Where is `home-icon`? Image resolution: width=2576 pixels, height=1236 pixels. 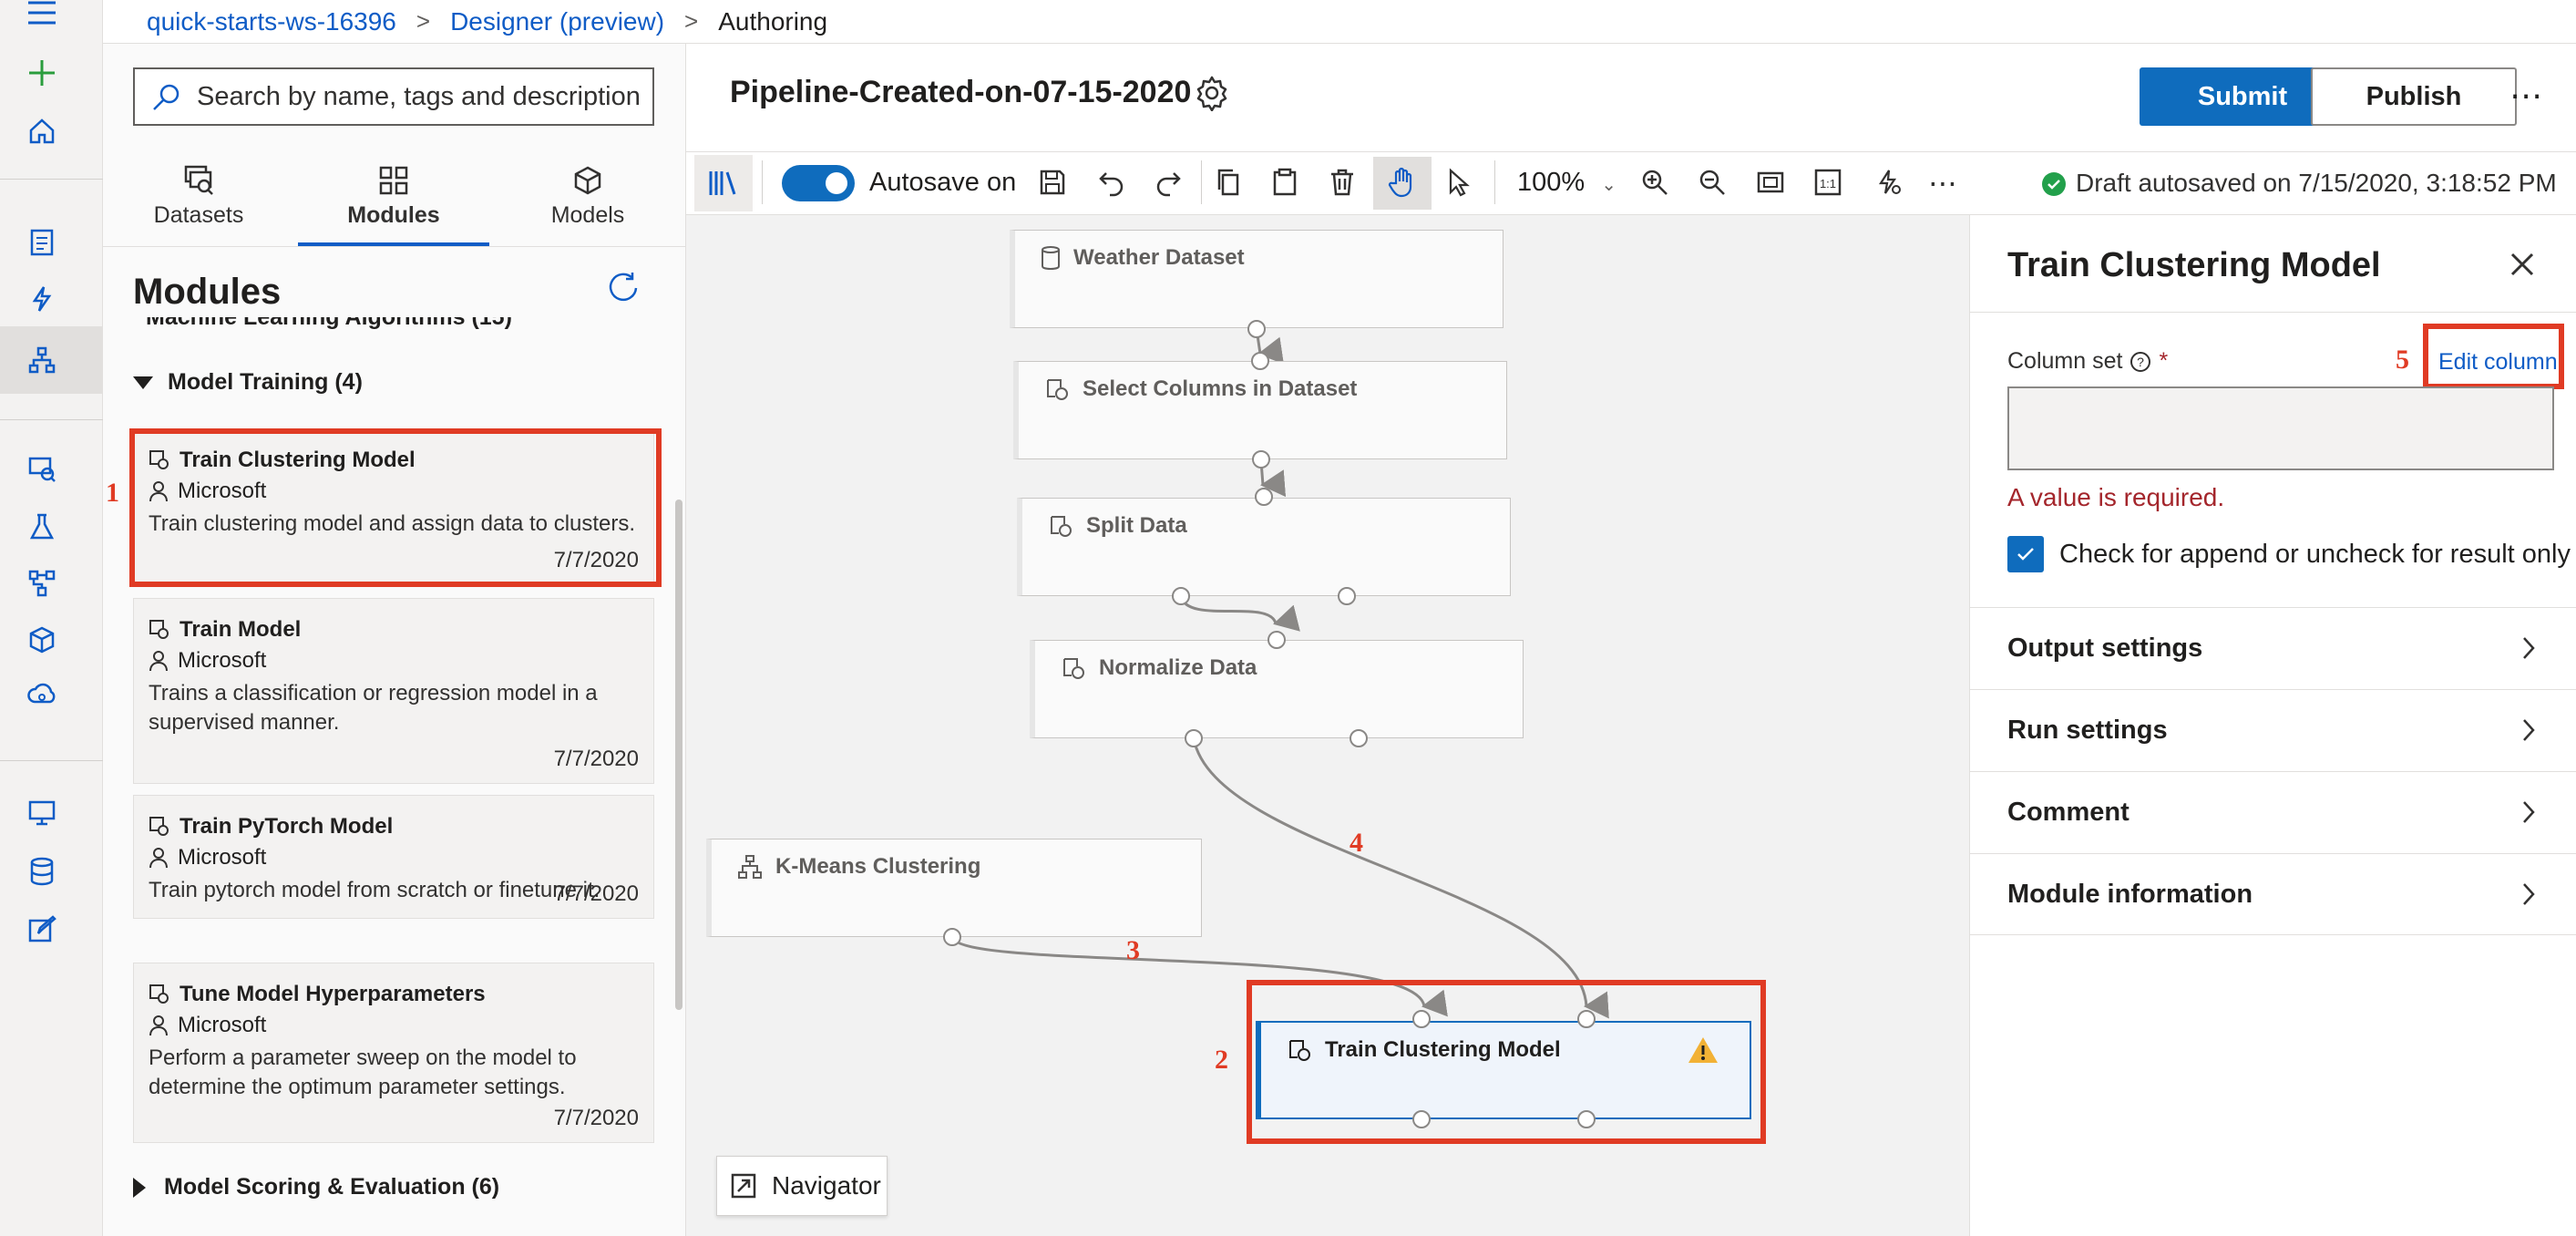
home-icon is located at coordinates (42, 131).